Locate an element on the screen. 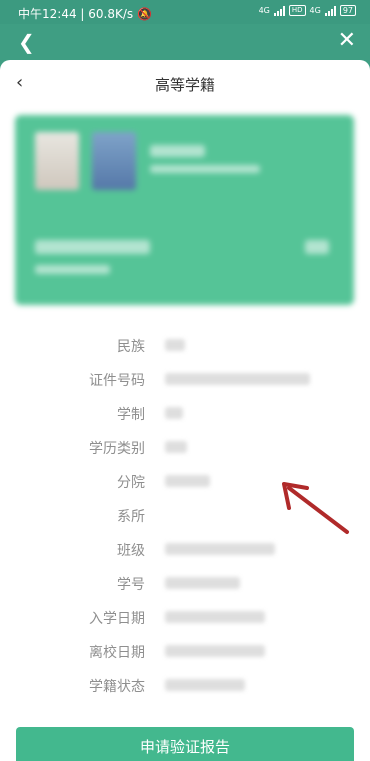  network-1-label: 4G is located at coordinates (264, 10).